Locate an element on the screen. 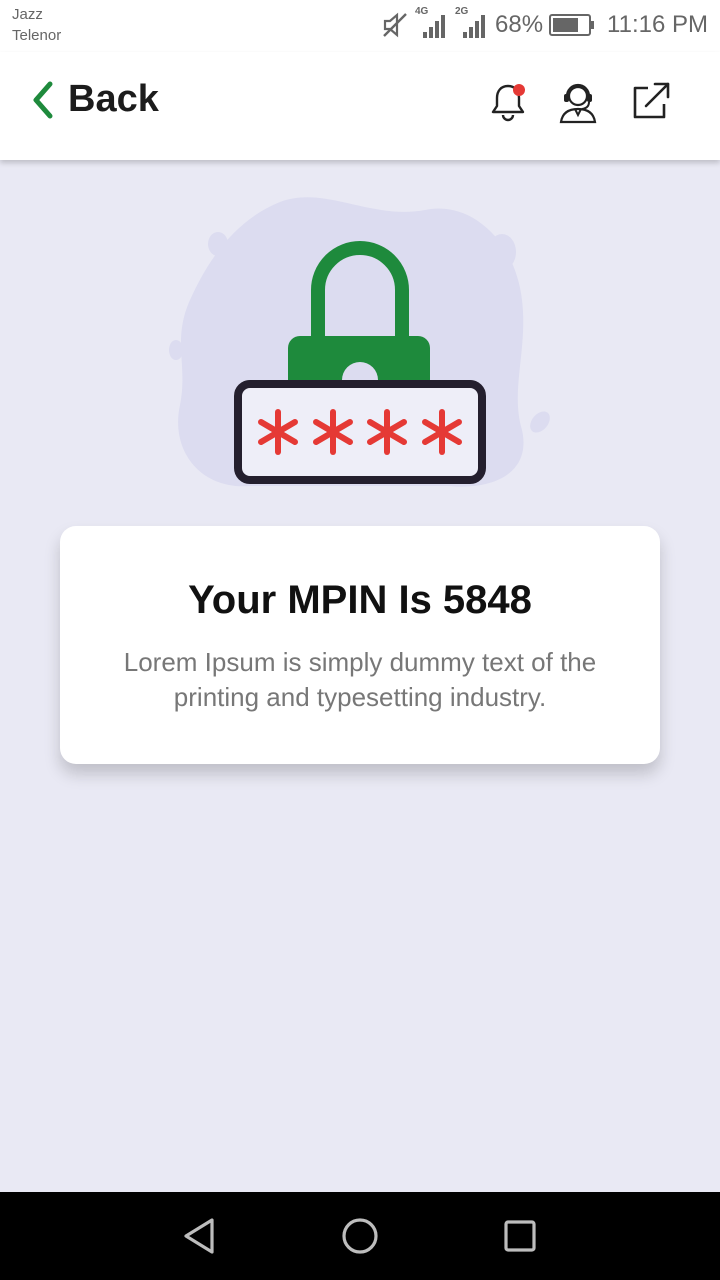 Image resolution: width=720 pixels, height=1280 pixels. share-button is located at coordinates (650, 102).